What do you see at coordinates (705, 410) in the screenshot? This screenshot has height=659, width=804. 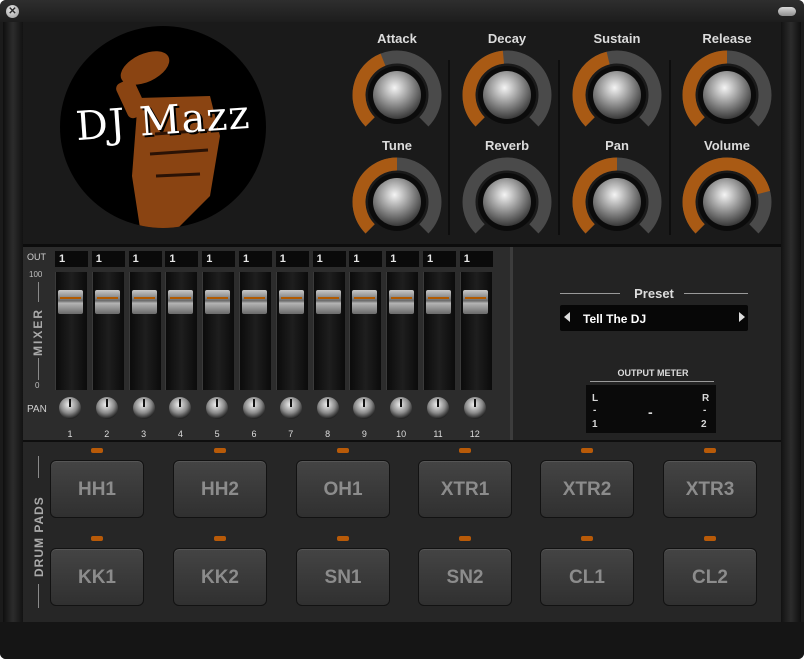 I see `meter-right-dash: -` at bounding box center [705, 410].